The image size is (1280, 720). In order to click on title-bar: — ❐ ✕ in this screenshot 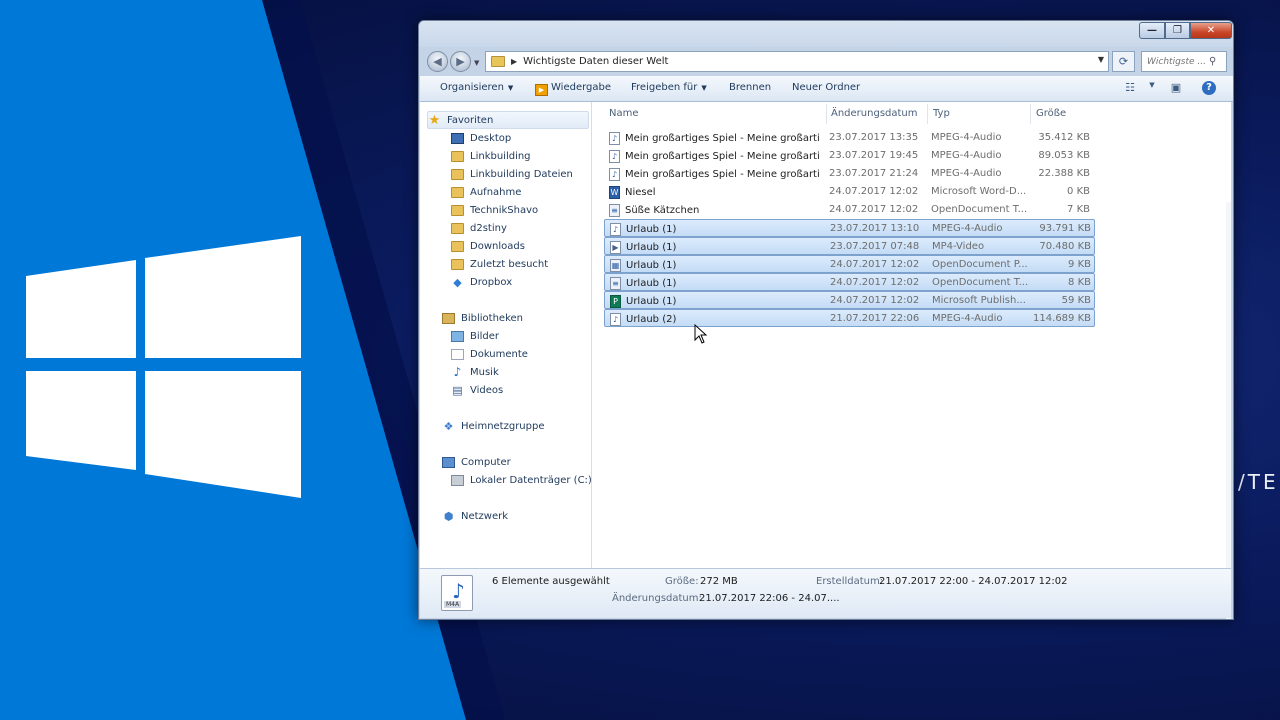, I will do `click(826, 34)`.